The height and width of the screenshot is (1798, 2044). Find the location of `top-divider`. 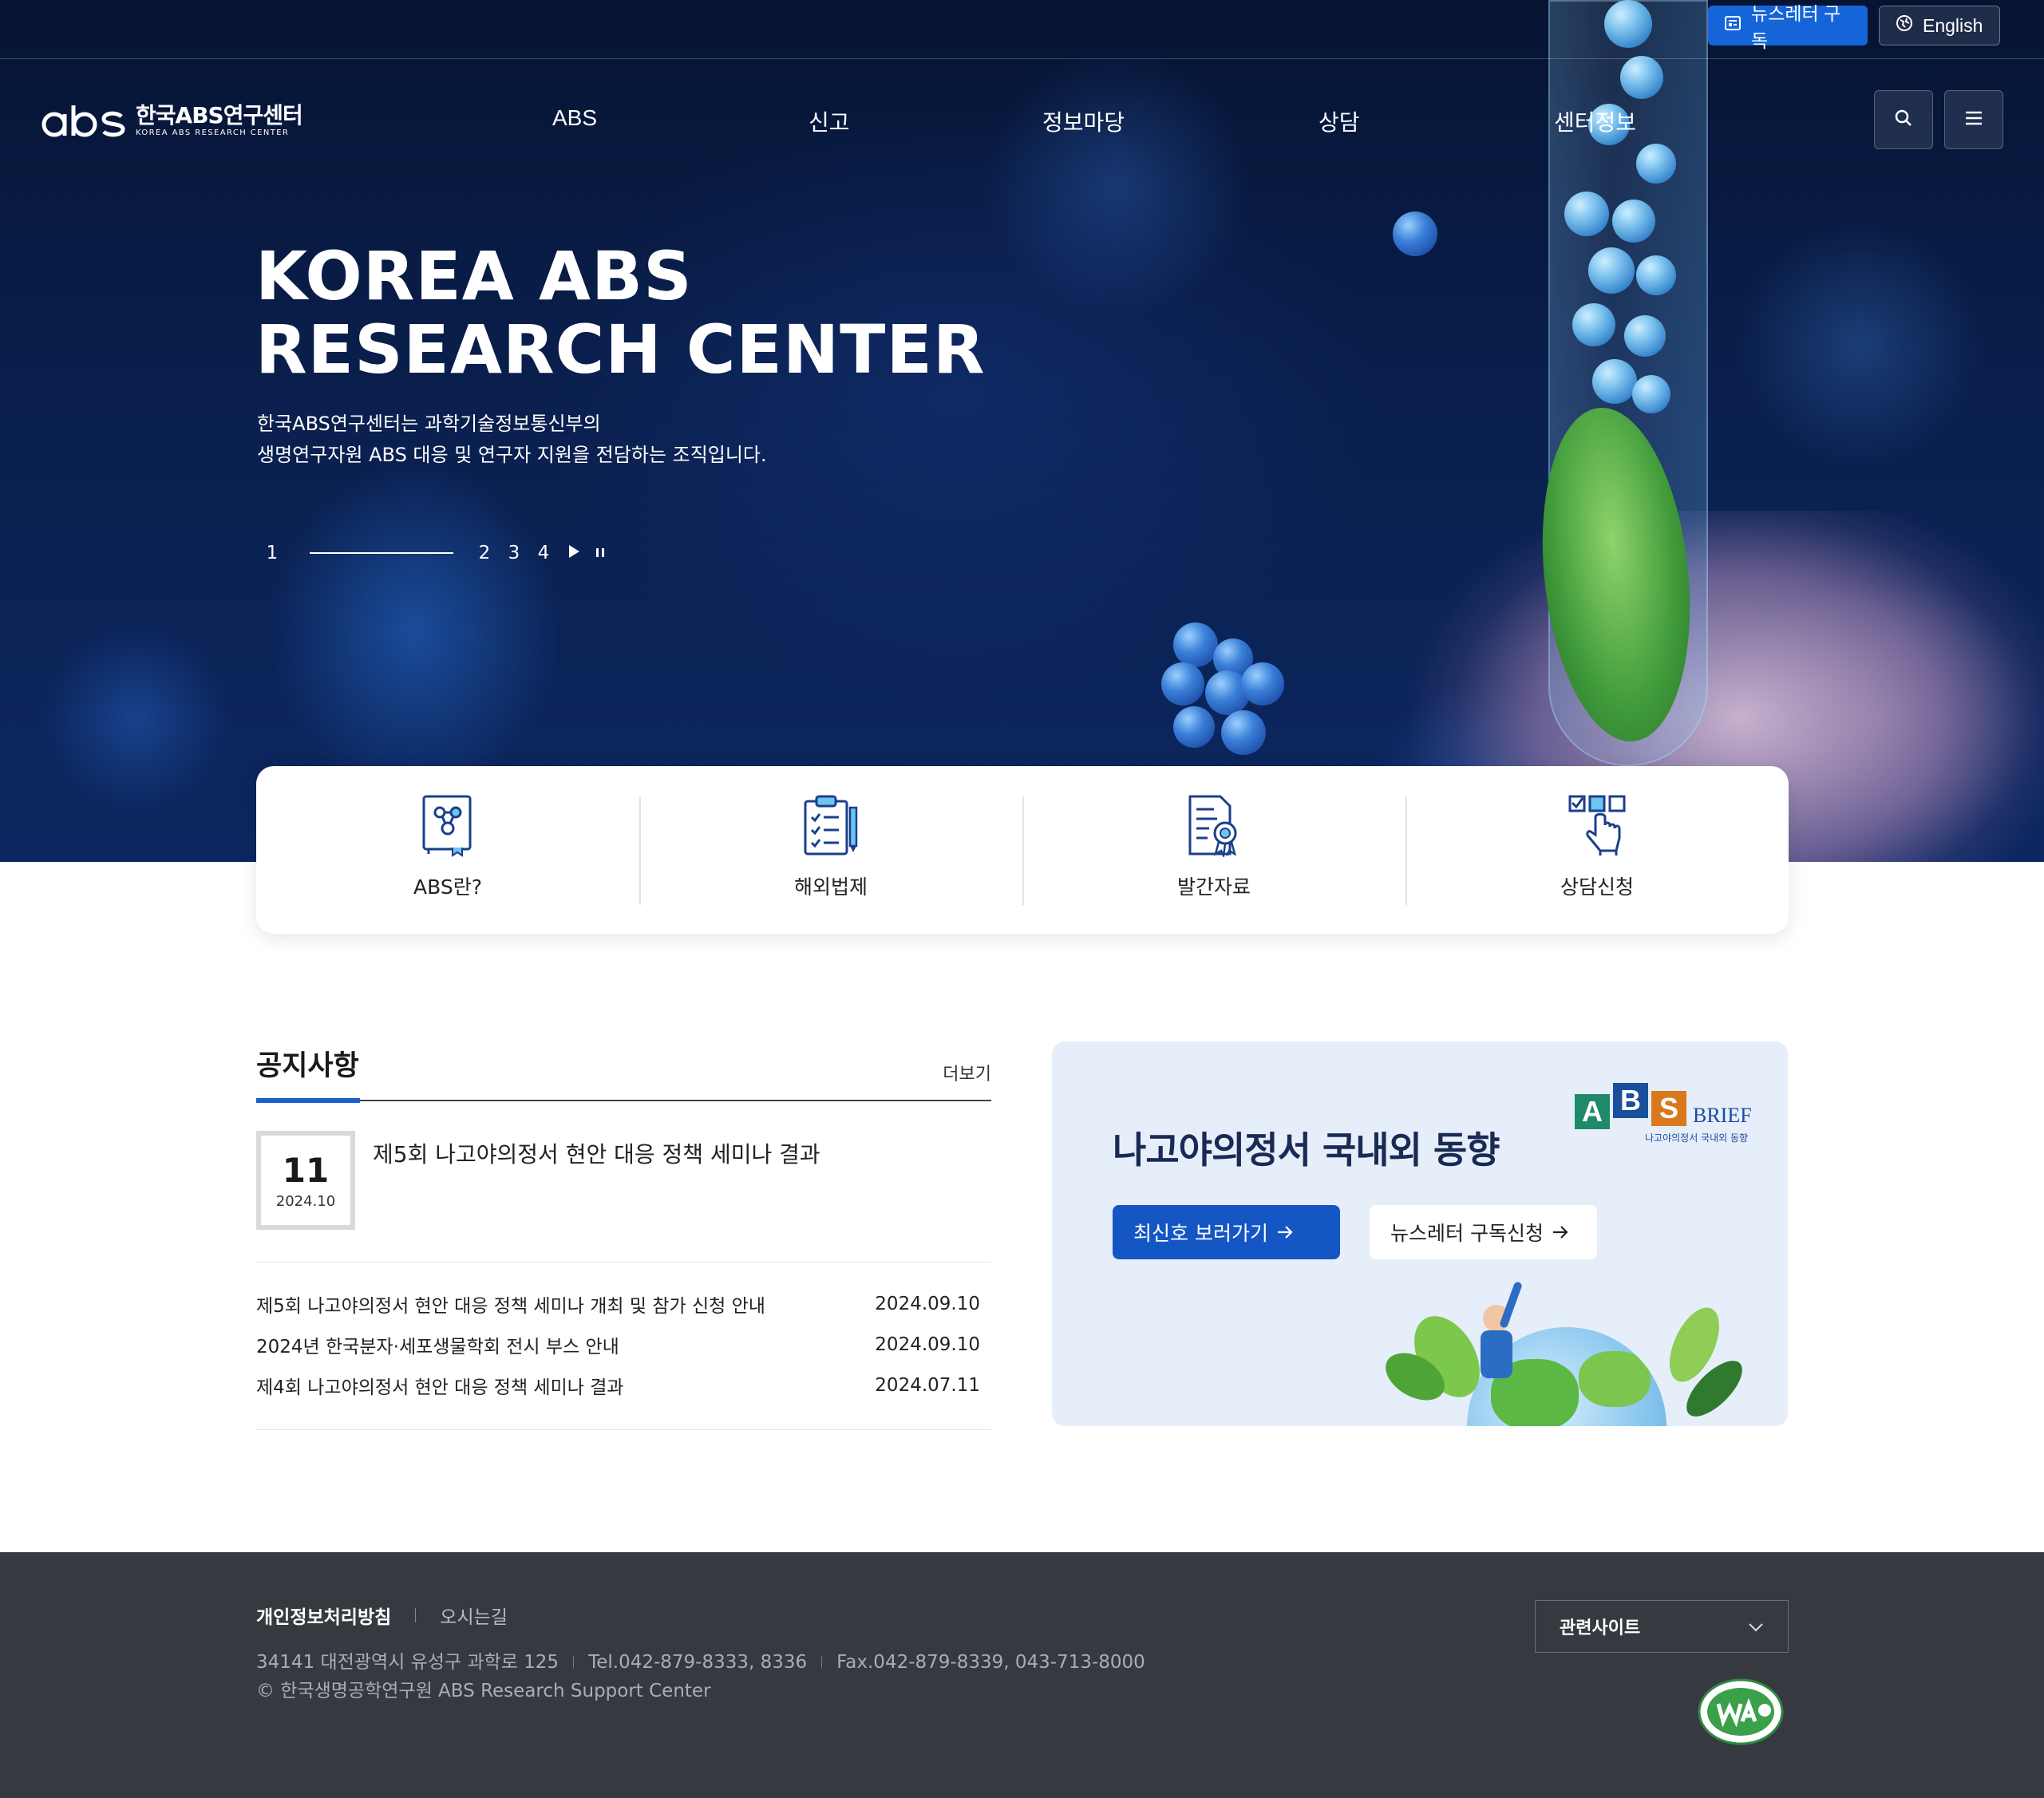

top-divider is located at coordinates (1022, 59).